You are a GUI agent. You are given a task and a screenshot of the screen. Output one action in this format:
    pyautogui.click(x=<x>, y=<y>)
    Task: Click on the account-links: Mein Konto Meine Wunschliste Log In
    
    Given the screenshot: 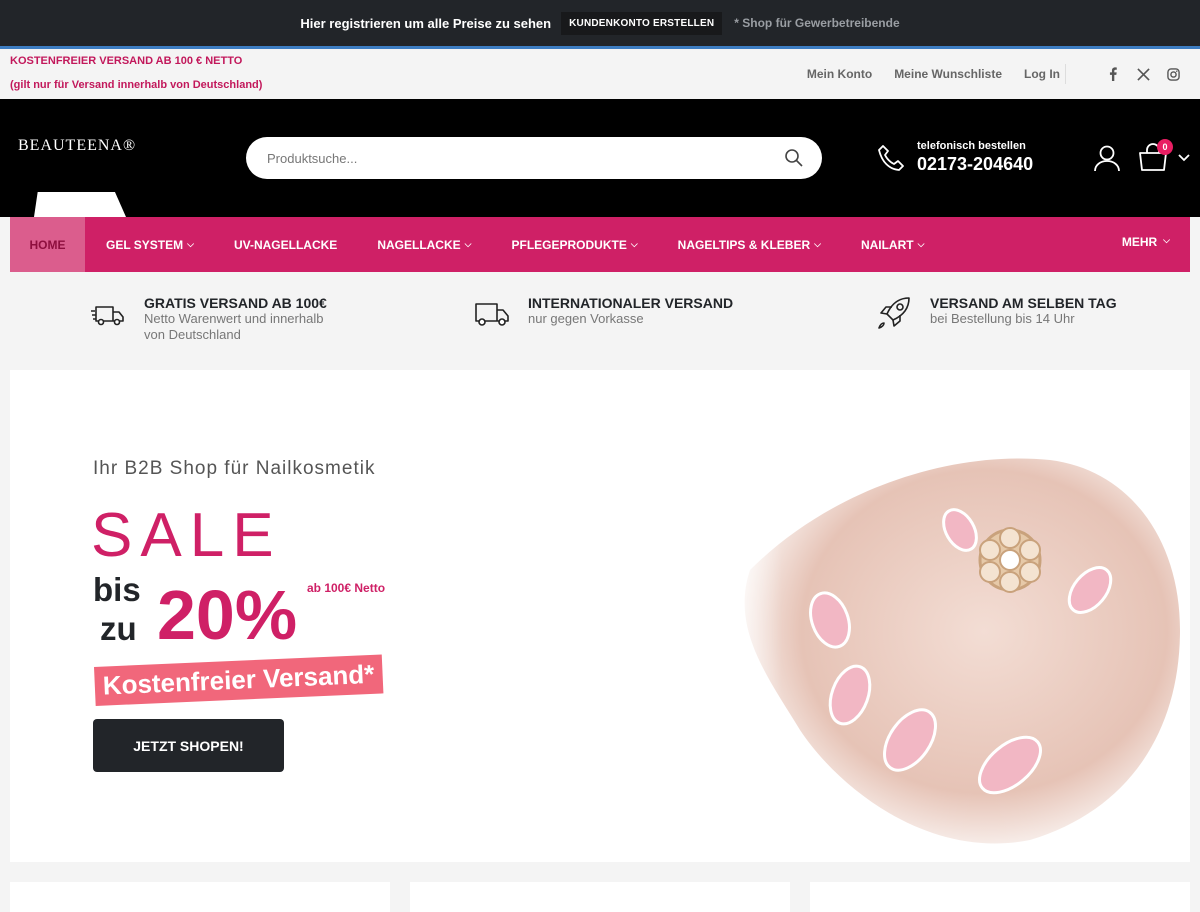 What is the action you would take?
    pyautogui.click(x=933, y=74)
    